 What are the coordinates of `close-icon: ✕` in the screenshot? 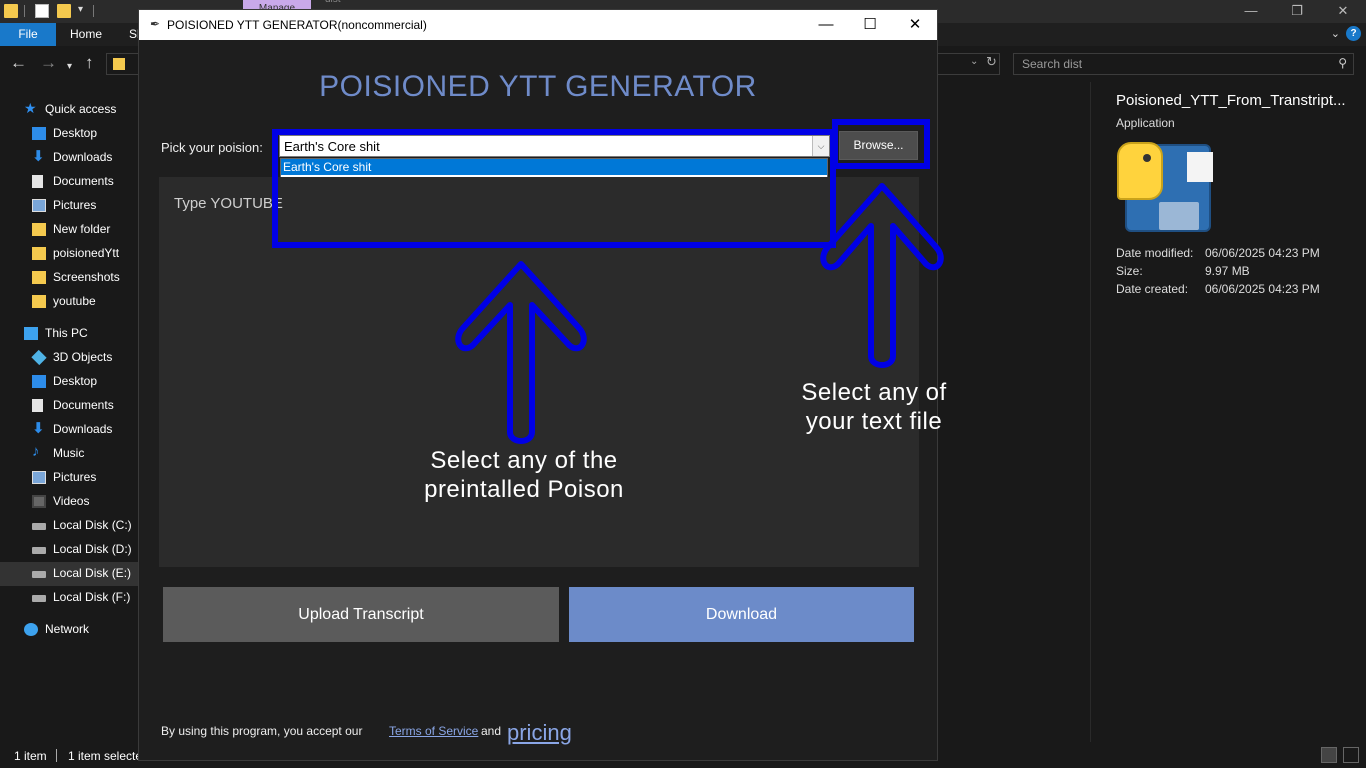 It's located at (915, 25).